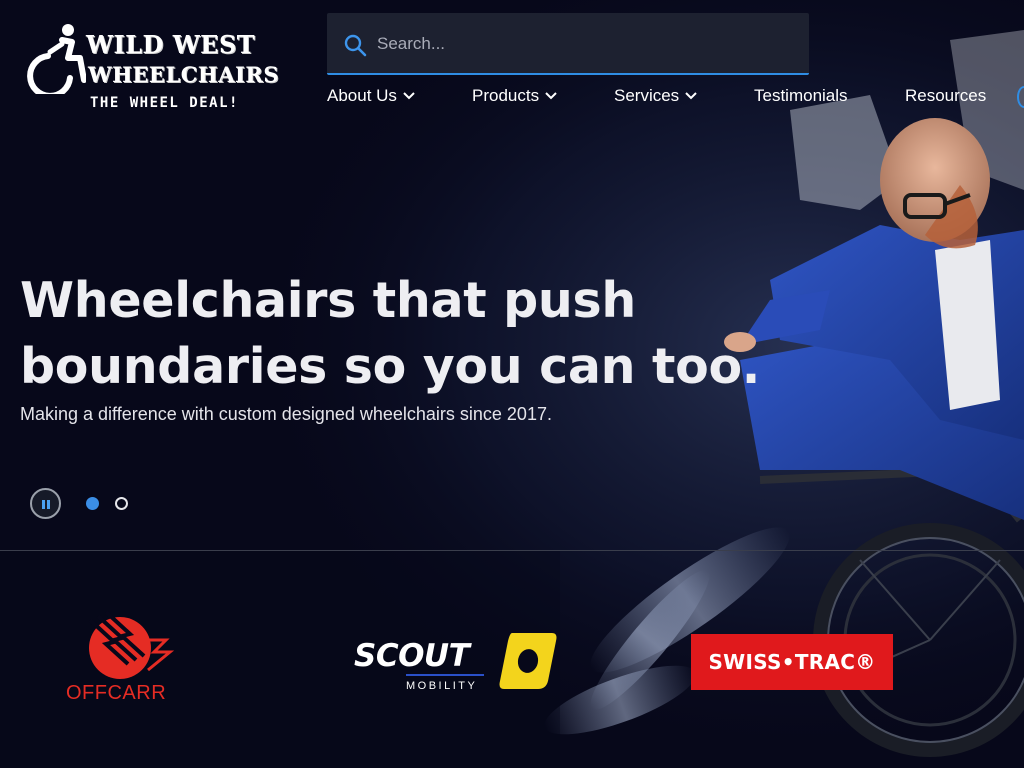 This screenshot has height=768, width=1024. I want to click on nav-item-label: Resources, so click(946, 95).